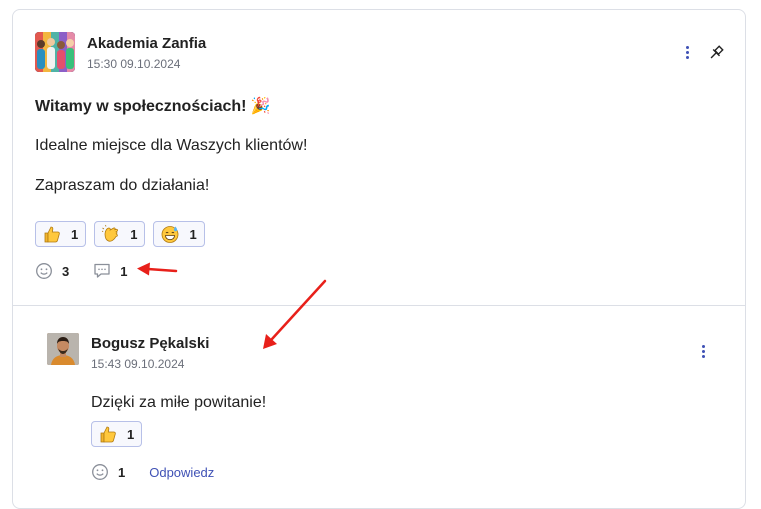  I want to click on comments-count: 1, so click(124, 271).